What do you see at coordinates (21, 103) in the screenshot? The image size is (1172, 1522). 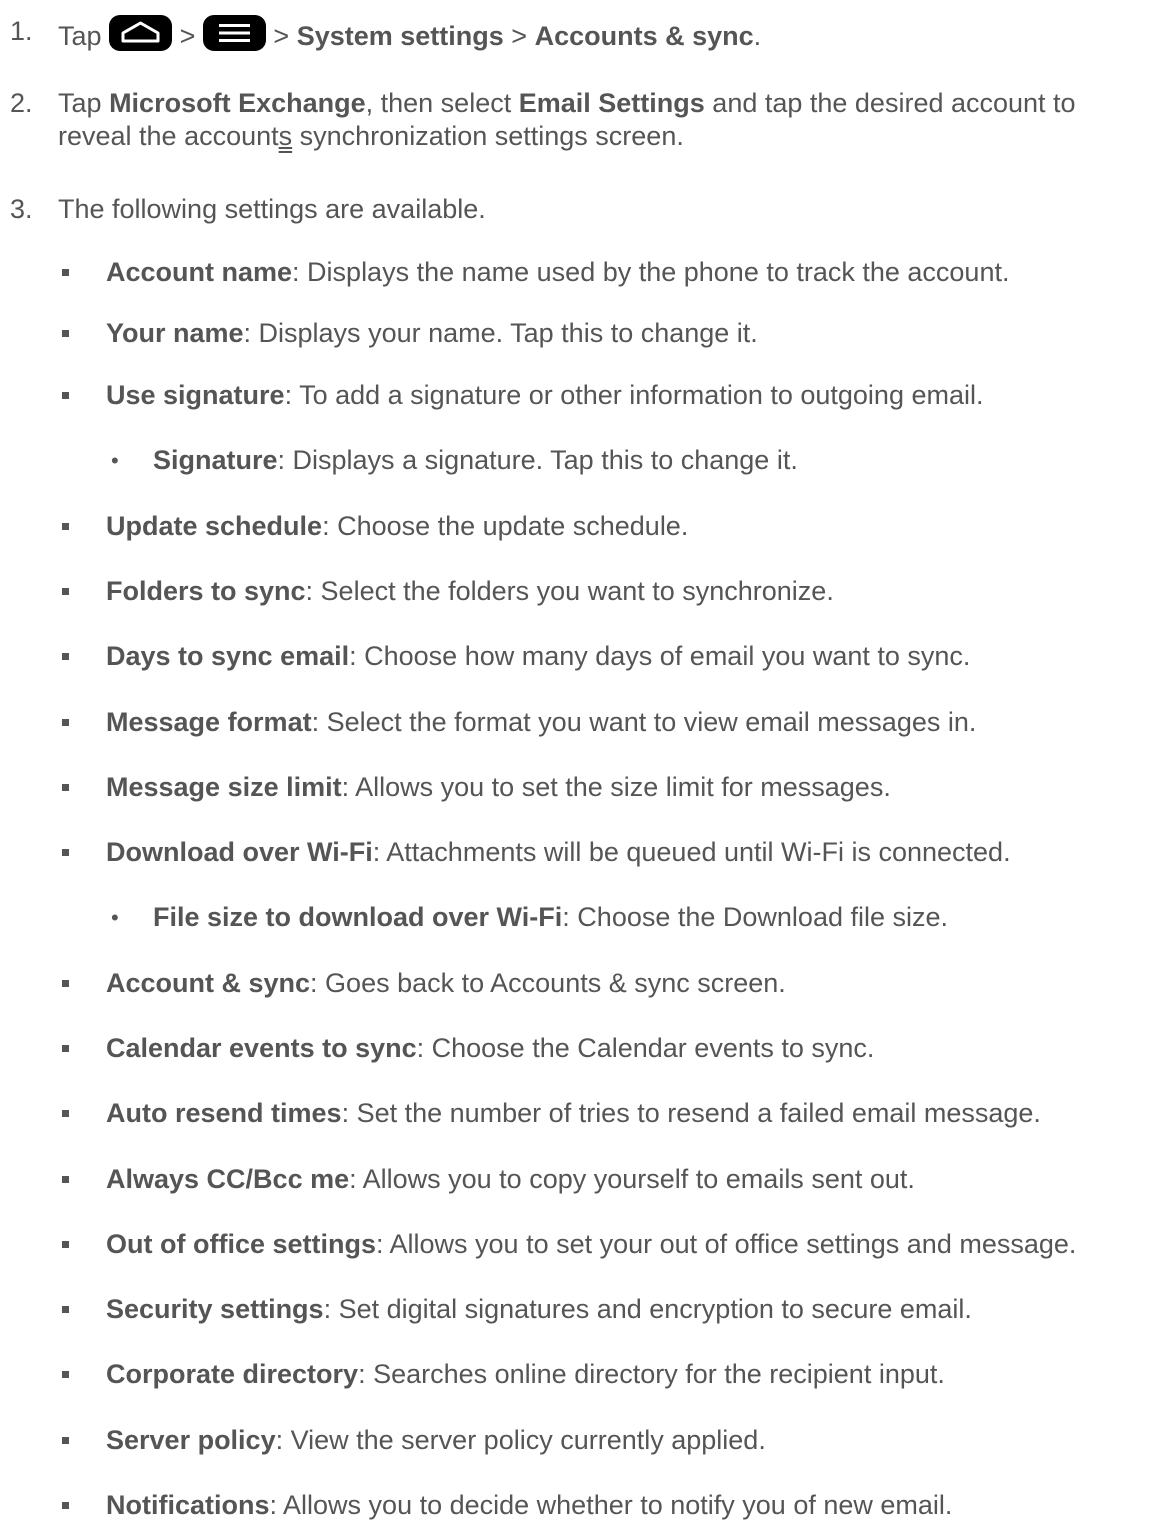 I see `step-number: 2.` at bounding box center [21, 103].